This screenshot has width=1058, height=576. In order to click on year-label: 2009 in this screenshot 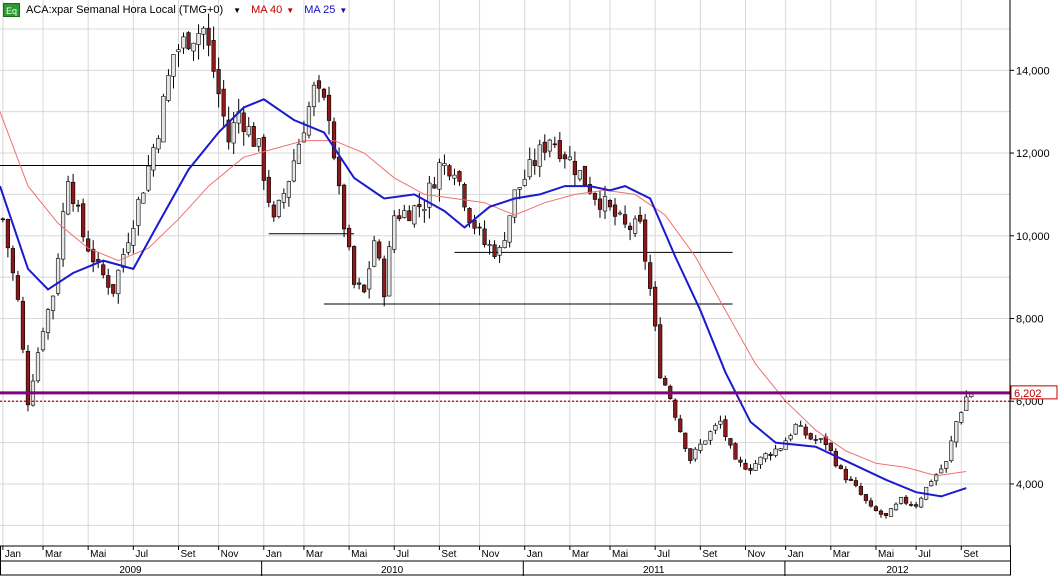, I will do `click(130, 570)`.